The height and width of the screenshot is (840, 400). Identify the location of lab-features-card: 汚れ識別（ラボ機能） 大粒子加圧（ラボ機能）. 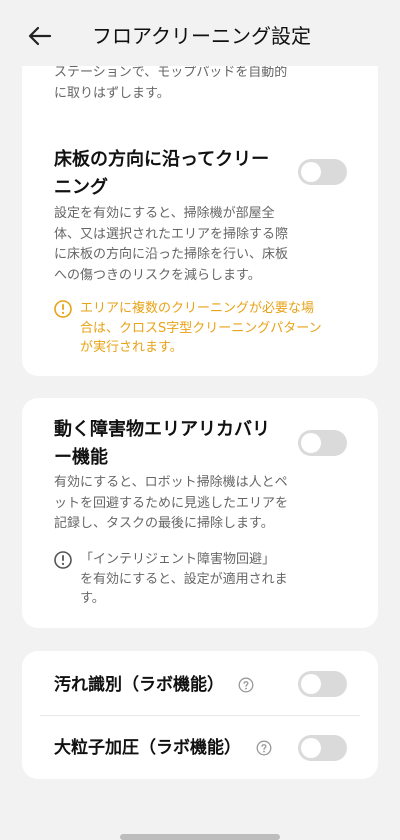
(200, 715).